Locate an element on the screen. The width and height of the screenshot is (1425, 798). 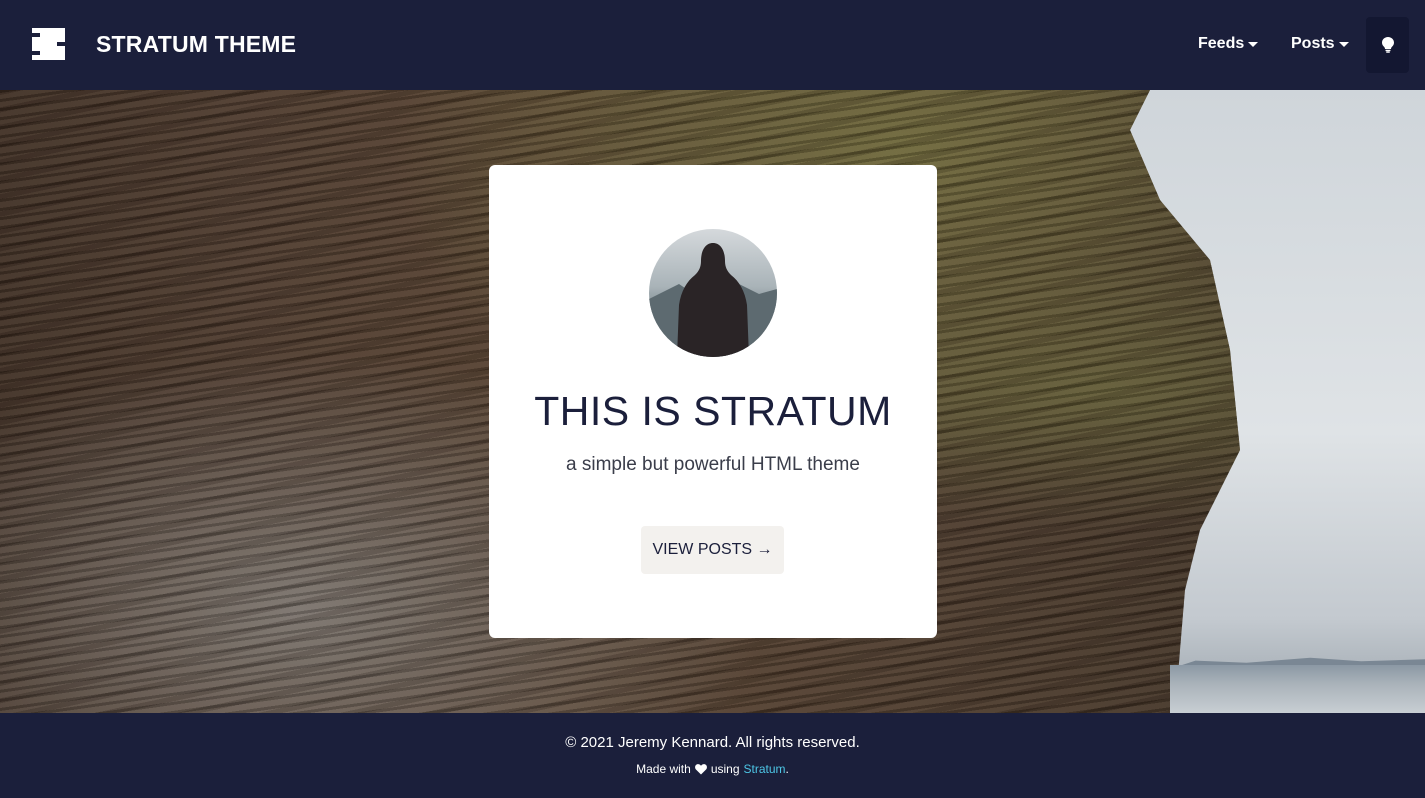
nav-feeds-label: Feeds is located at coordinates (1221, 43).